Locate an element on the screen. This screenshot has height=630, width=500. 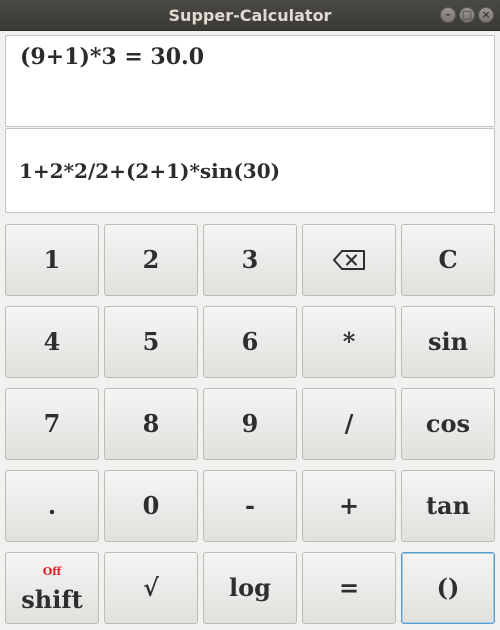
clear-button: C is located at coordinates (448, 260).